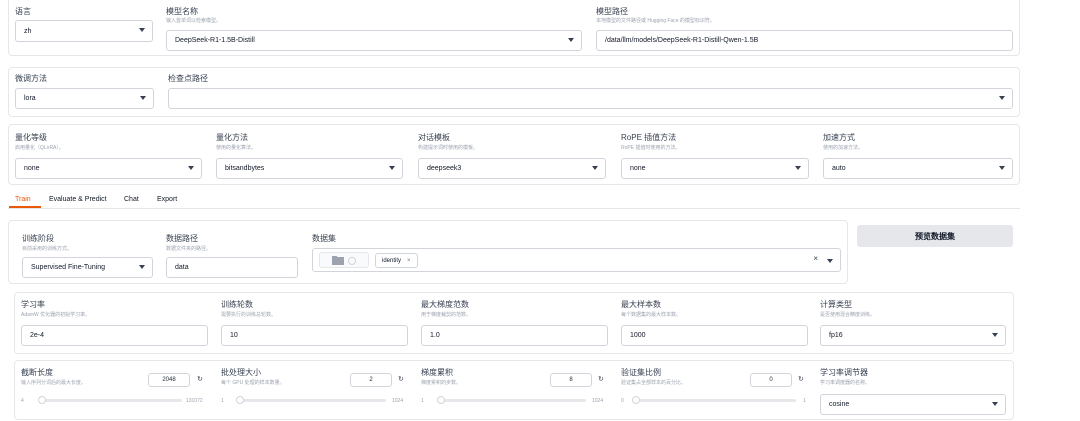 Image resolution: width=1080 pixels, height=421 pixels. Describe the element at coordinates (38, 238) in the screenshot. I see `stage-label: 训练阶段` at that location.